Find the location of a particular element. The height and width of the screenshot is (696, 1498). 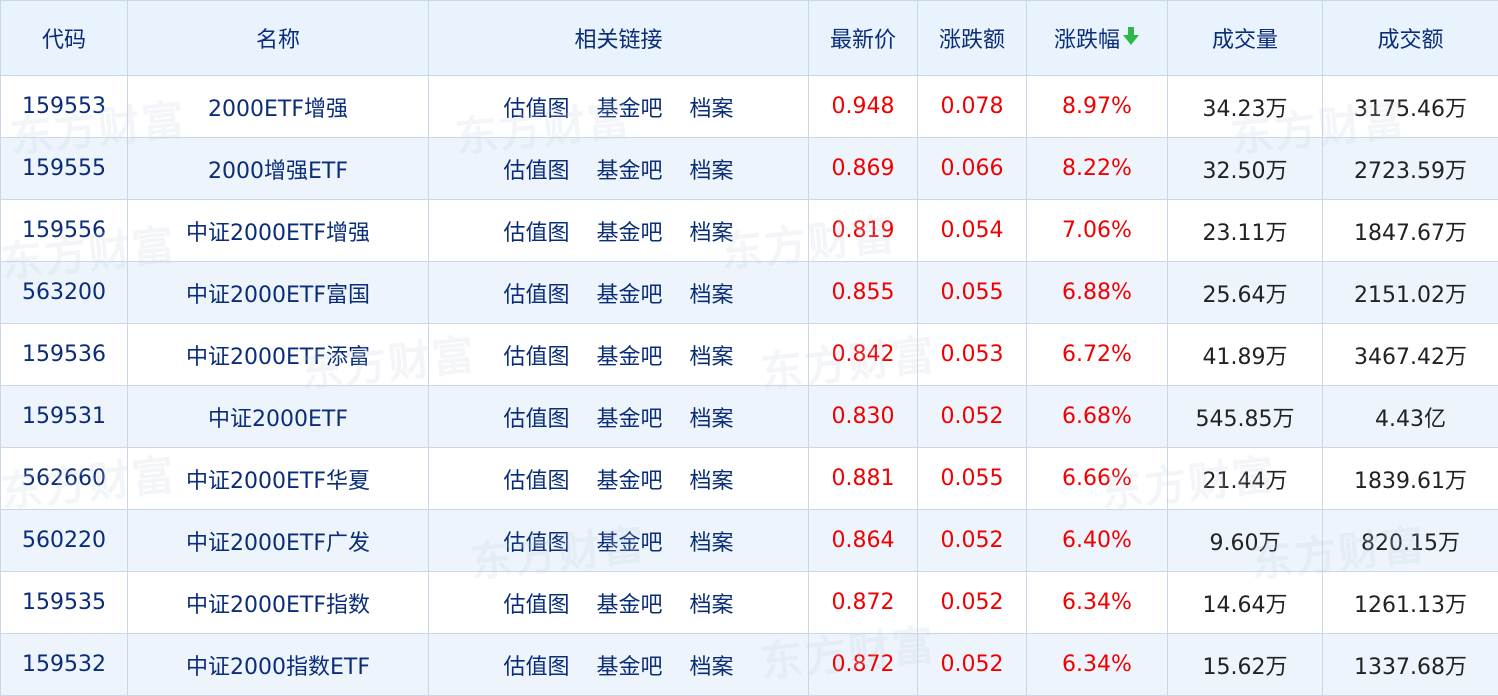

header-change: 涨跌额 is located at coordinates (972, 38).